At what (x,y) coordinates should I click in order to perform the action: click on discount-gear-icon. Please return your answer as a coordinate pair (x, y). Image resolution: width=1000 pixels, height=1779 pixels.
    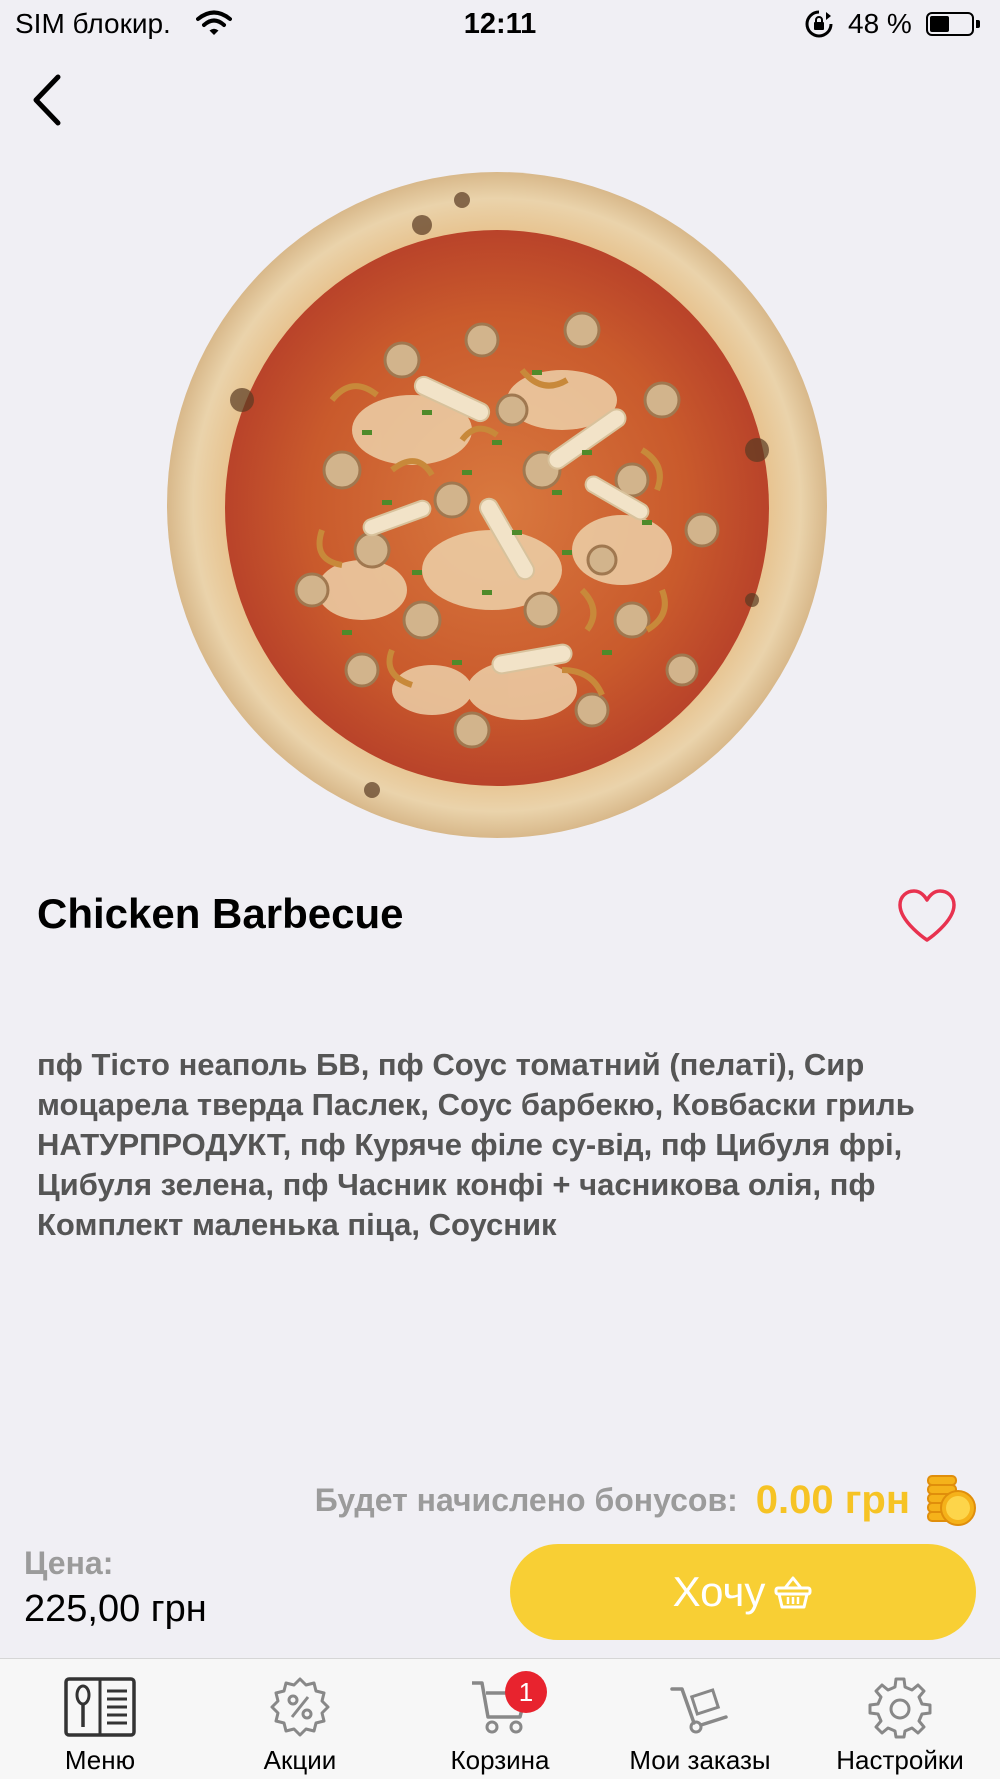
    Looking at the image, I should click on (300, 1707).